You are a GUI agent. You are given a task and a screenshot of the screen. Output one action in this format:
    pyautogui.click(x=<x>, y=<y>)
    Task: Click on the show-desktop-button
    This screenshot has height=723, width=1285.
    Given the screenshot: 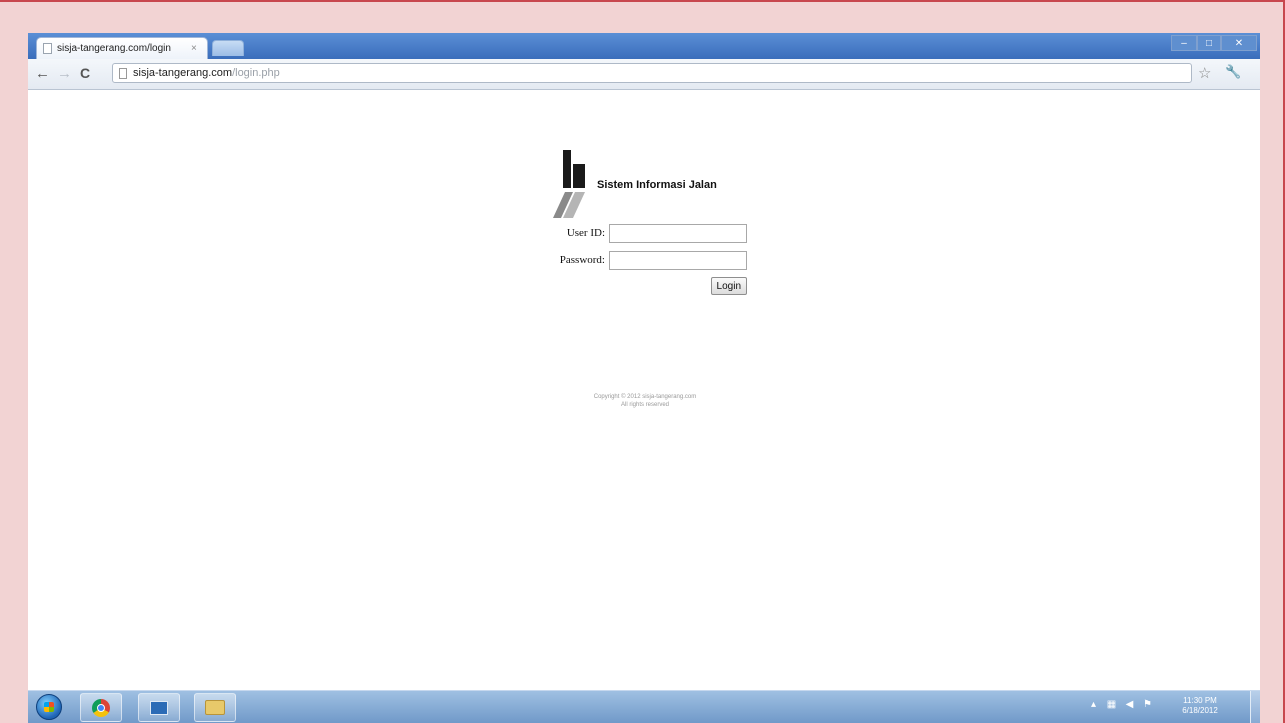 What is the action you would take?
    pyautogui.click(x=1255, y=707)
    